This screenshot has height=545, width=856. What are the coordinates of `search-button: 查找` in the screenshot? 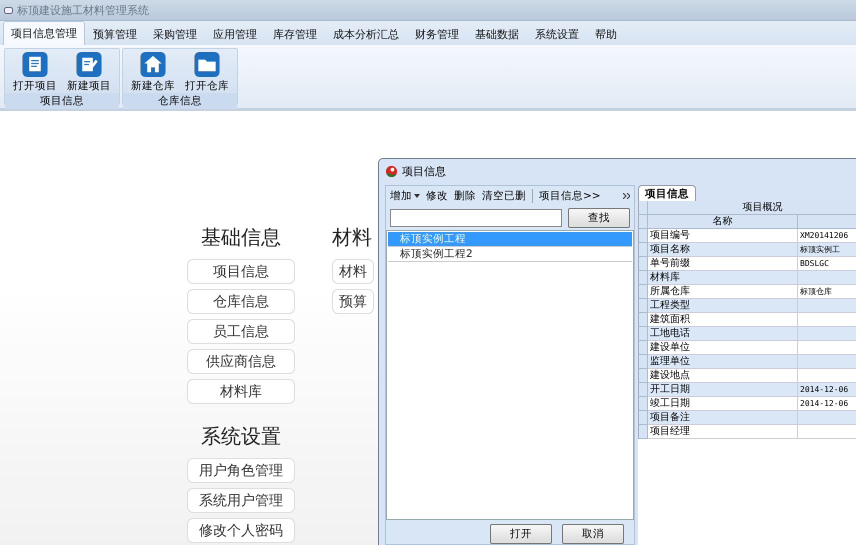 It's located at (599, 218).